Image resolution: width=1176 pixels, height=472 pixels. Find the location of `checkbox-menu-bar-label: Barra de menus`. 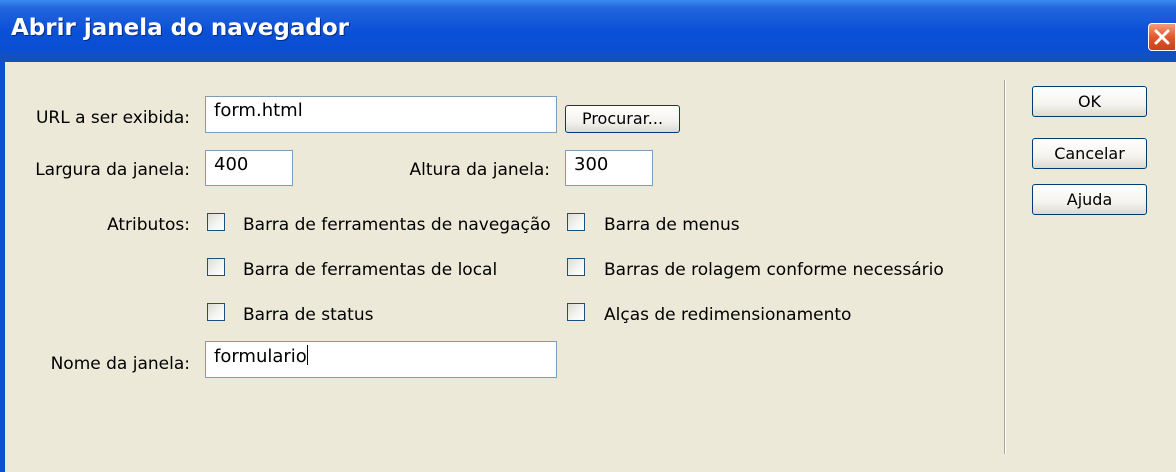

checkbox-menu-bar-label: Barra de menus is located at coordinates (672, 225).